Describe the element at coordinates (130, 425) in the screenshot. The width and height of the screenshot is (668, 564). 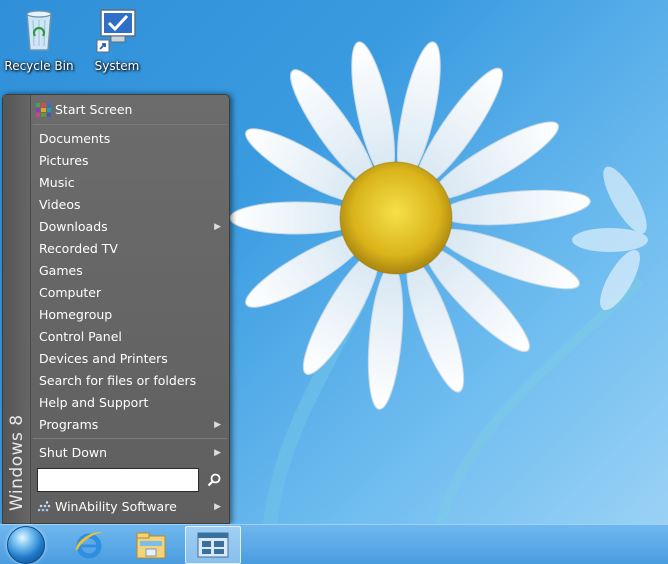
I see `menu-item-programs: Programs ▶` at that location.